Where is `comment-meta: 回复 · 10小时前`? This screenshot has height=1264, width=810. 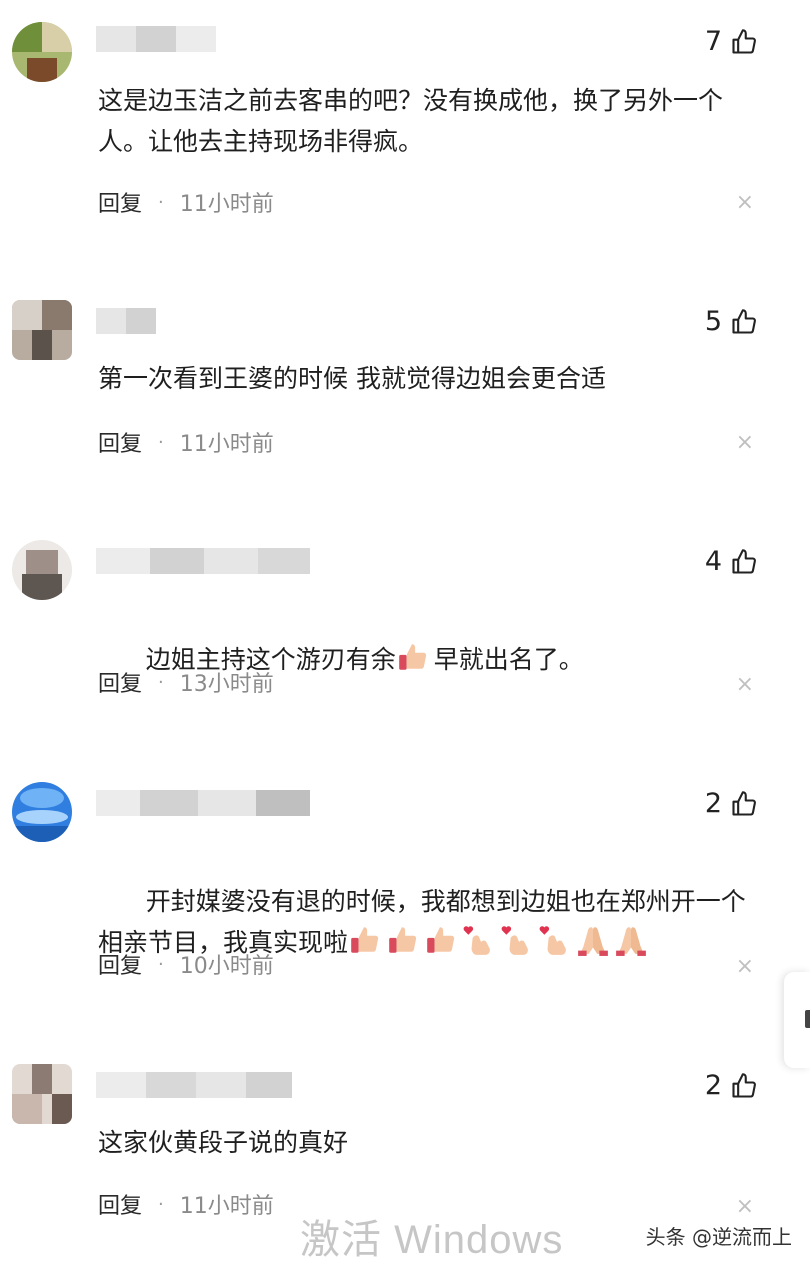 comment-meta: 回复 · 10小时前 is located at coordinates (186, 964).